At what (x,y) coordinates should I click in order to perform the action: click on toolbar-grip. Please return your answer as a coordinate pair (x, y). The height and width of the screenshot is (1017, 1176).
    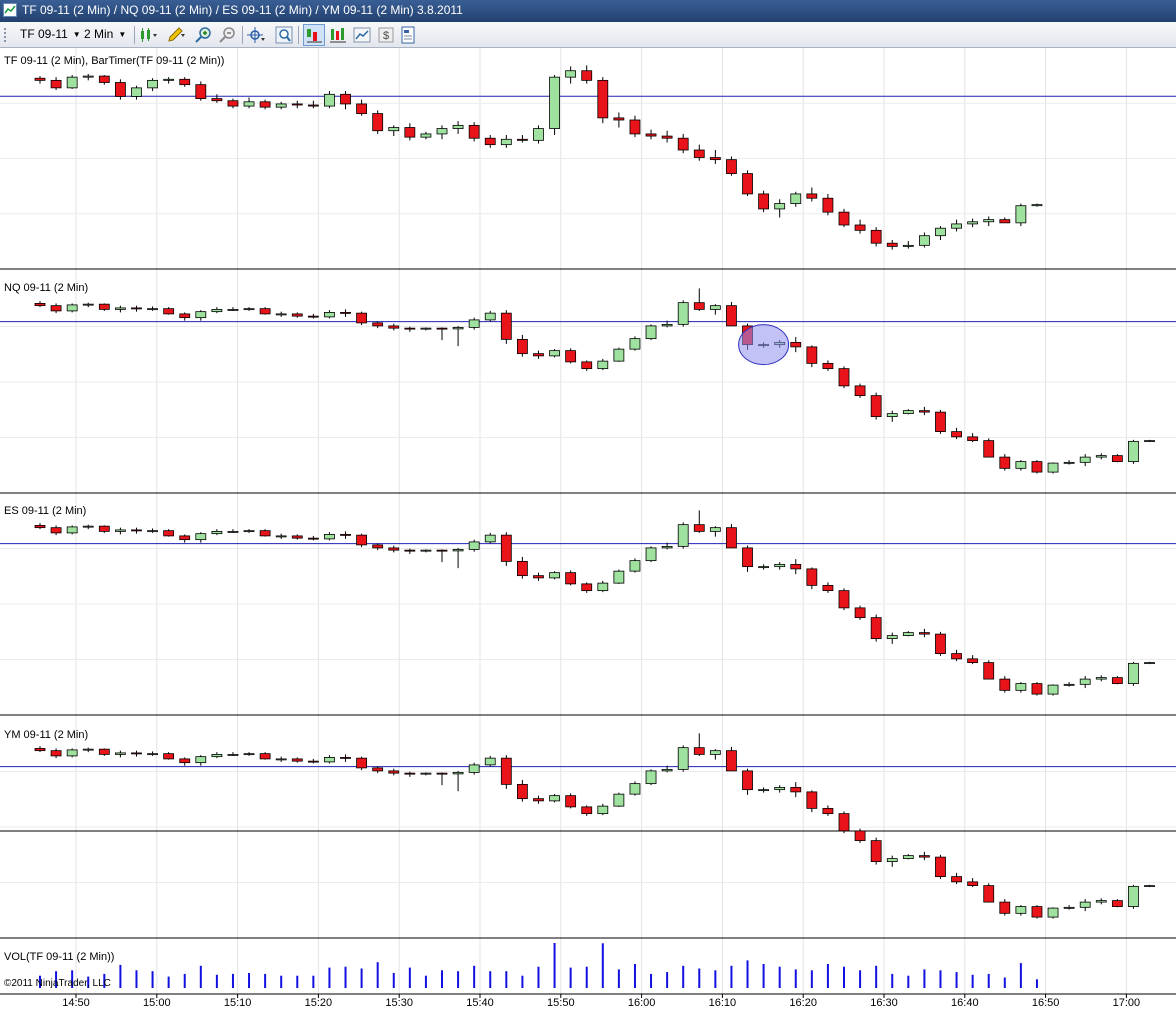
    Looking at the image, I should click on (6, 35).